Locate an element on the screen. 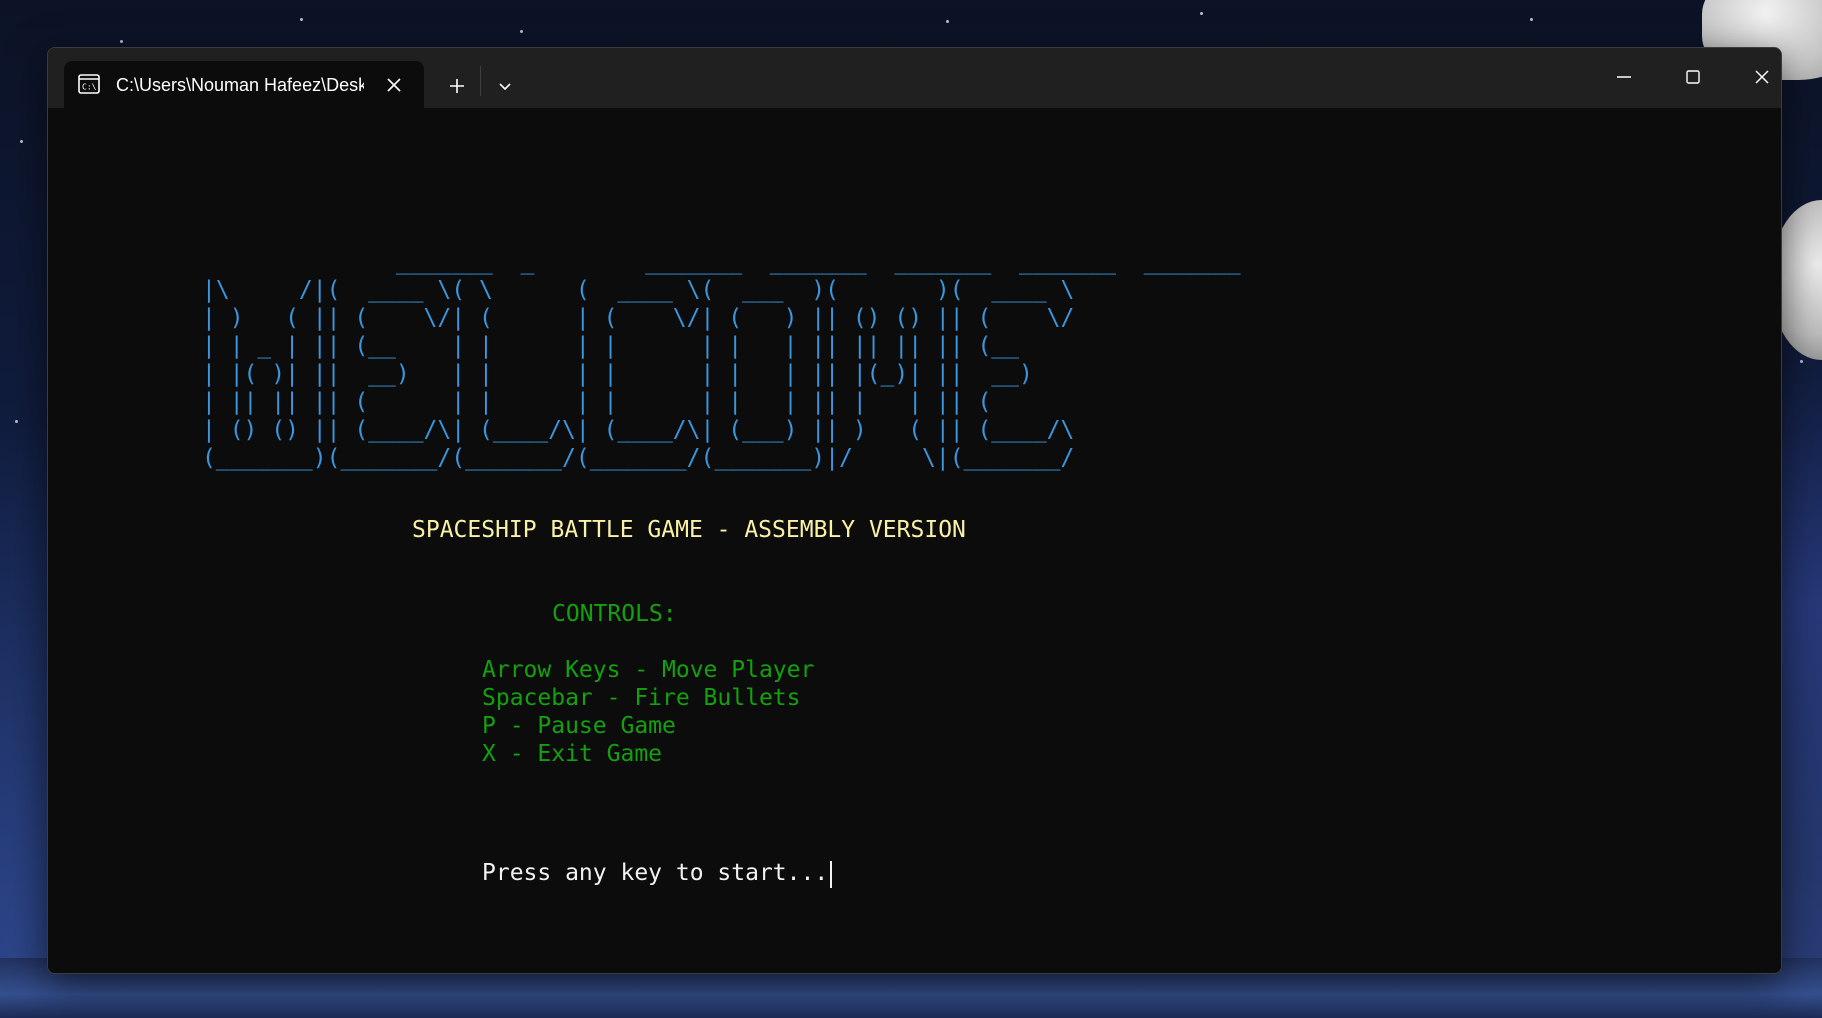 The width and height of the screenshot is (1822, 1018). title-bar: C:\ C:\Users\Nouman Hafeez\Desktop is located at coordinates (914, 78).